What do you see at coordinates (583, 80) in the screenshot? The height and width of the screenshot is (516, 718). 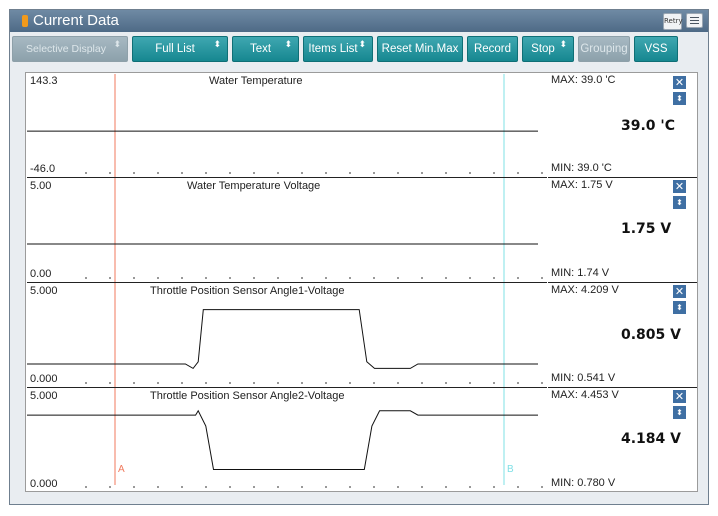 I see `max-value: MAX: 39.0 'C` at bounding box center [583, 80].